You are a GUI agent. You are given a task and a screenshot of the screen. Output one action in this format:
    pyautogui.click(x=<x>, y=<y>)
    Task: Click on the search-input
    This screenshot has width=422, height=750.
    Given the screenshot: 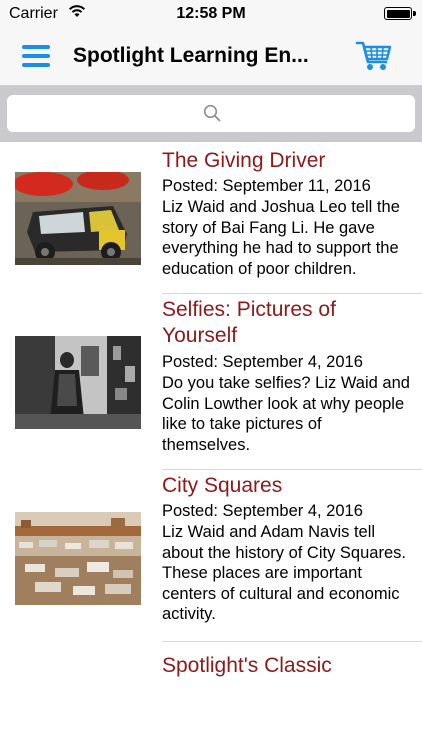 What is the action you would take?
    pyautogui.click(x=213, y=114)
    